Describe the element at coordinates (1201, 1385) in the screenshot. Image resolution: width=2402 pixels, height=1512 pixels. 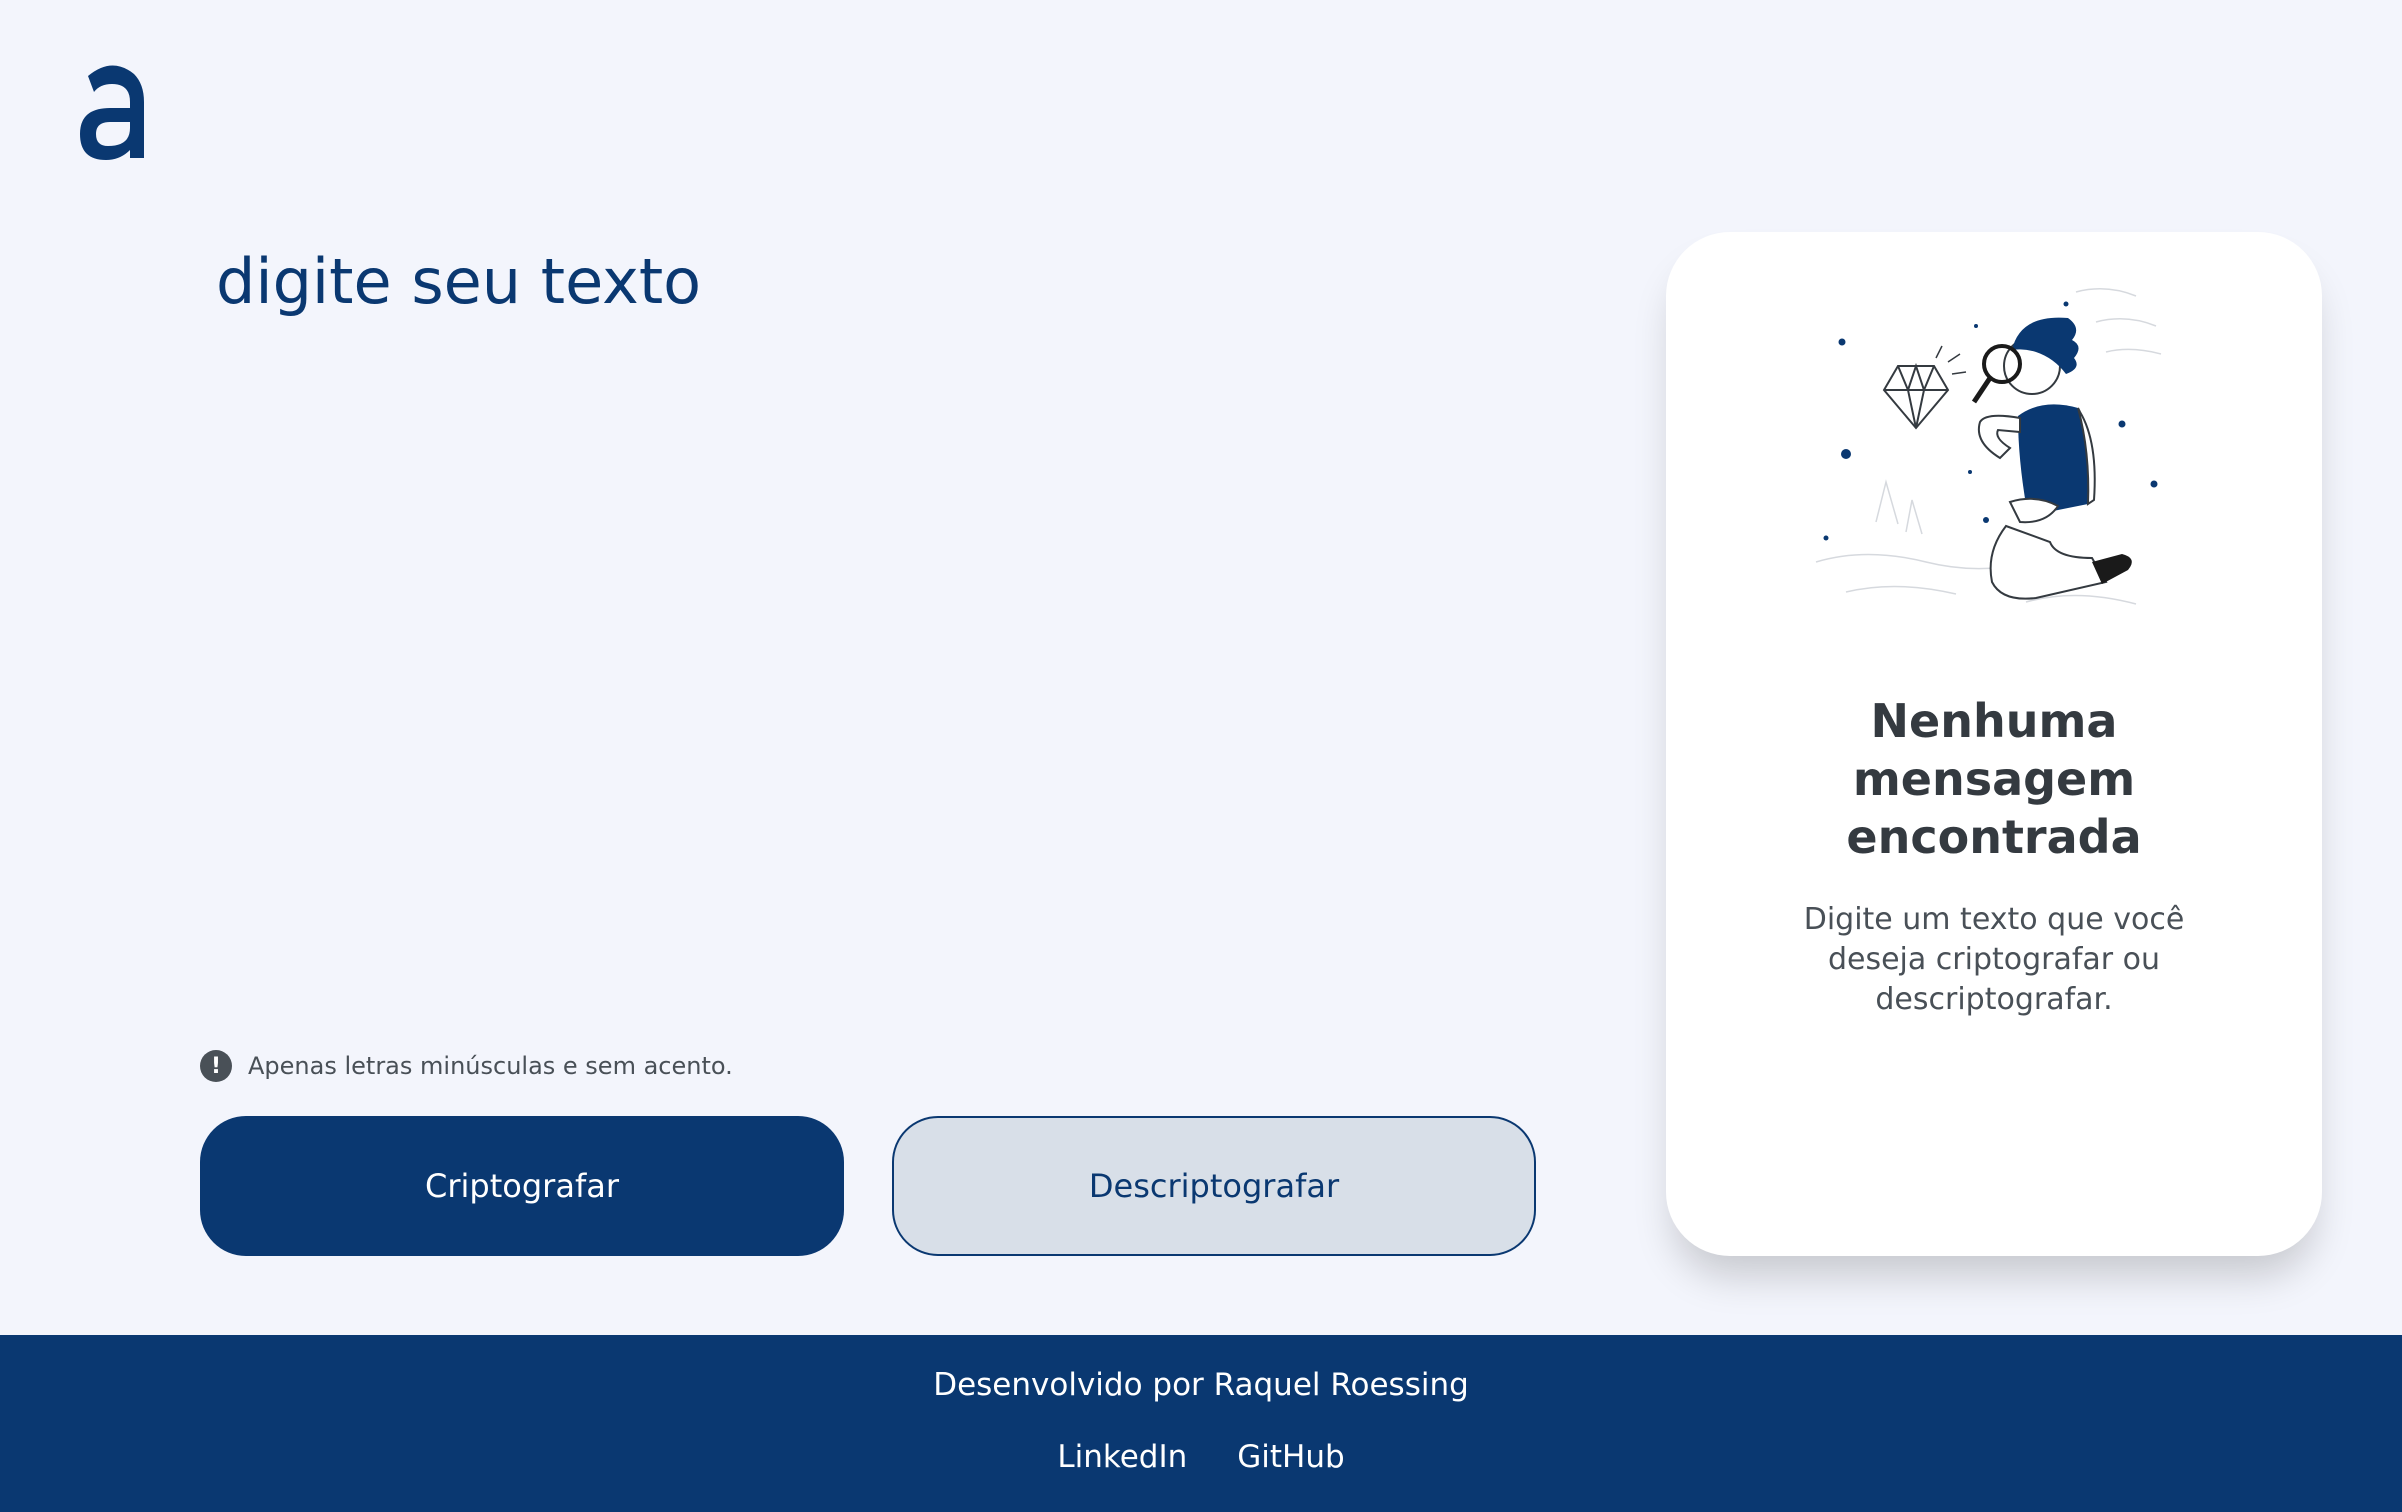
I see `footer-credit: Desenvolvido por Raquel Roessing` at that location.